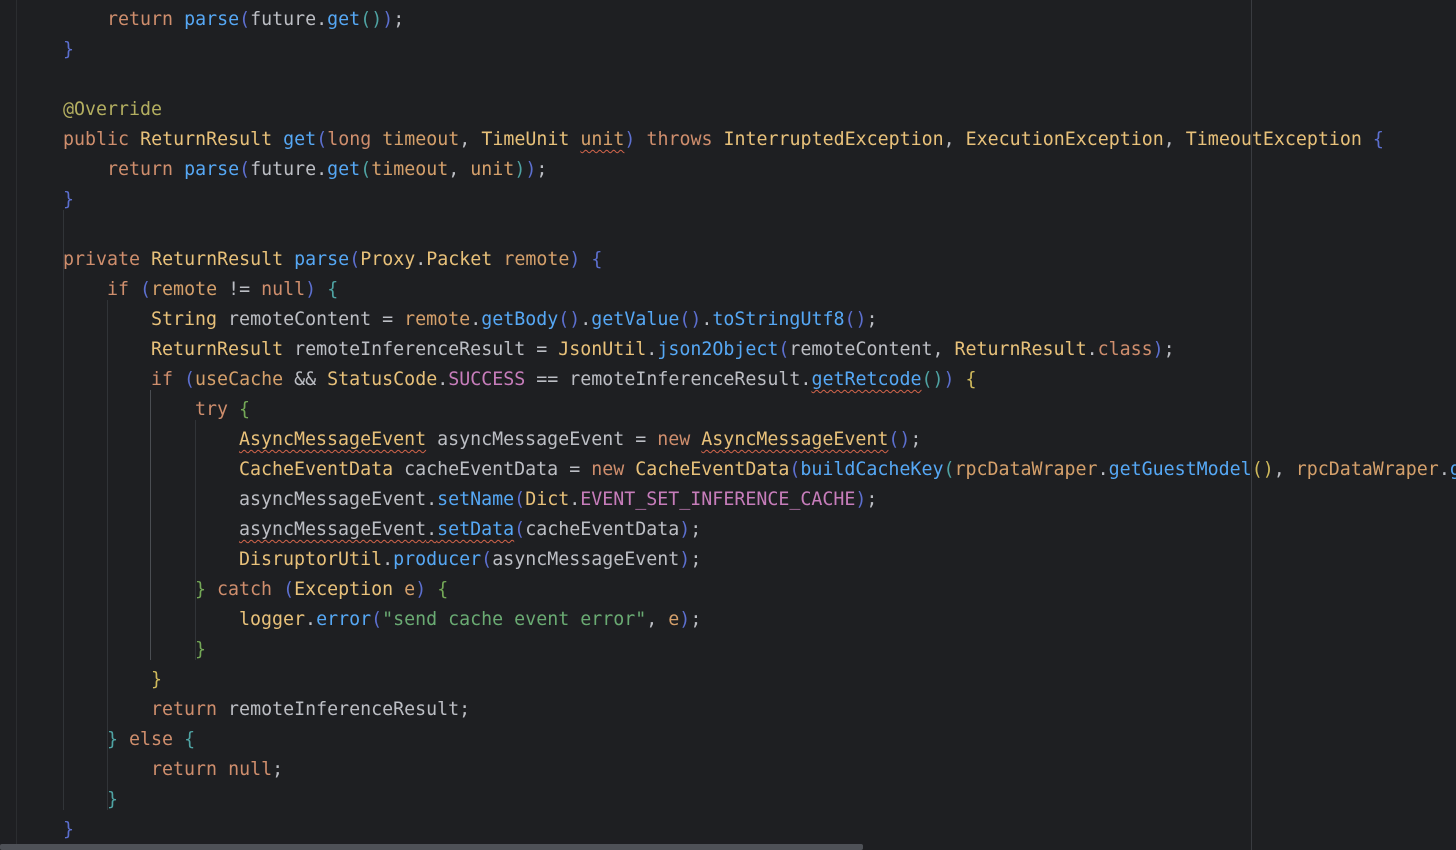  Describe the element at coordinates (212, 409) in the screenshot. I see `code-token: try` at that location.